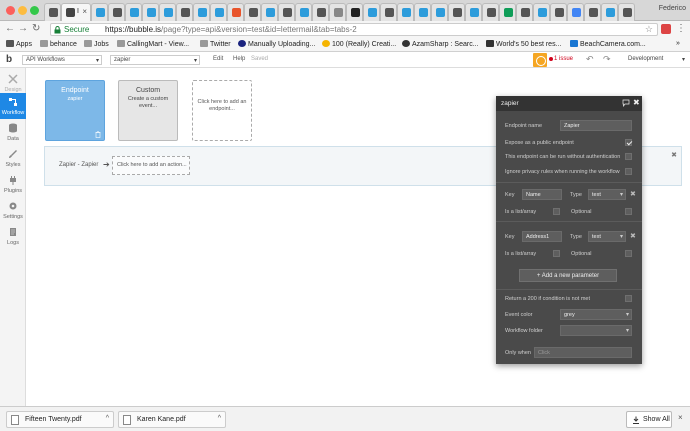 Image resolution: width=690 pixels, height=431 pixels. I want to click on app-select: zapier ▾, so click(155, 60).